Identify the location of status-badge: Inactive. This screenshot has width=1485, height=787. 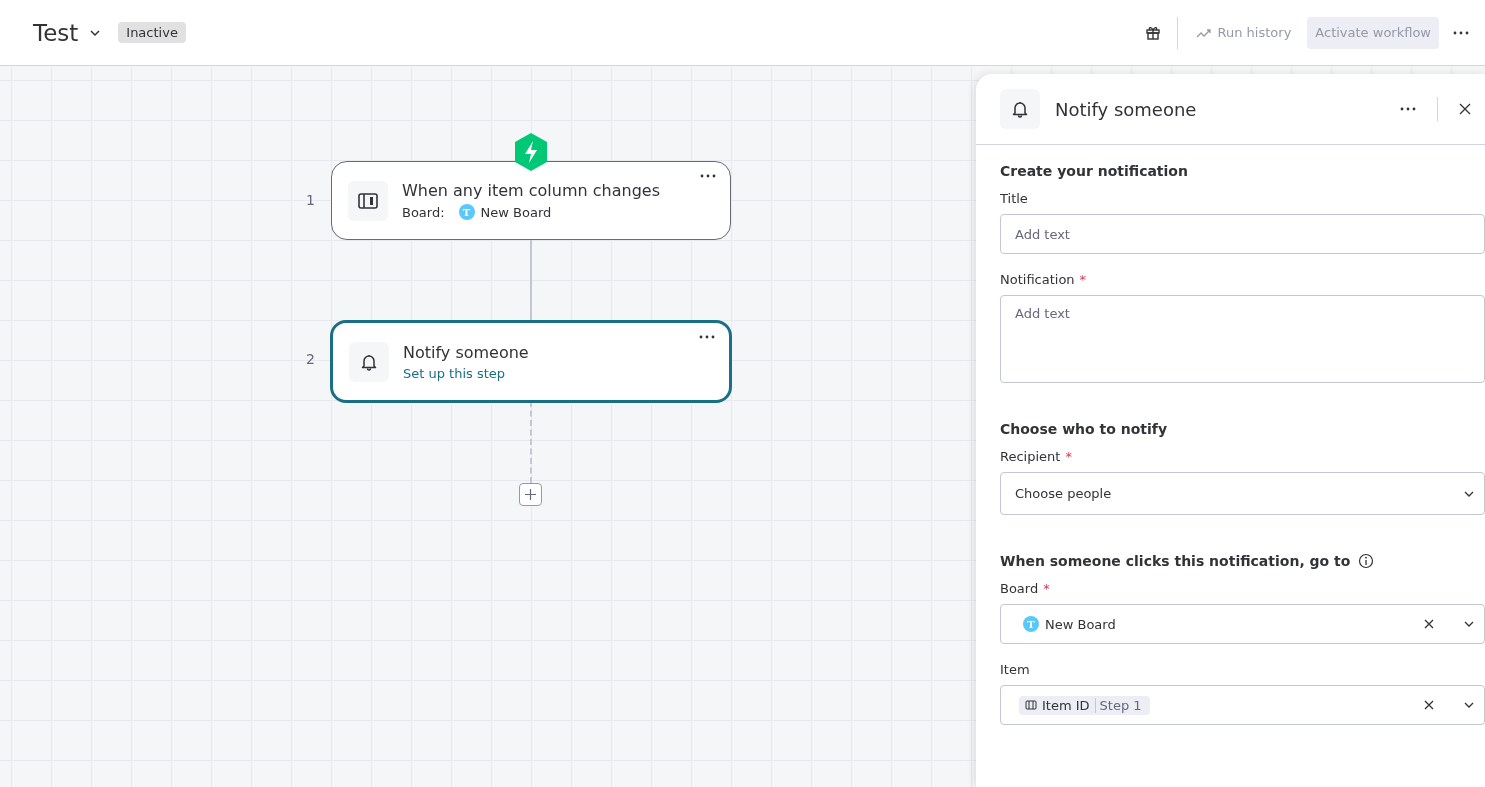
(152, 32).